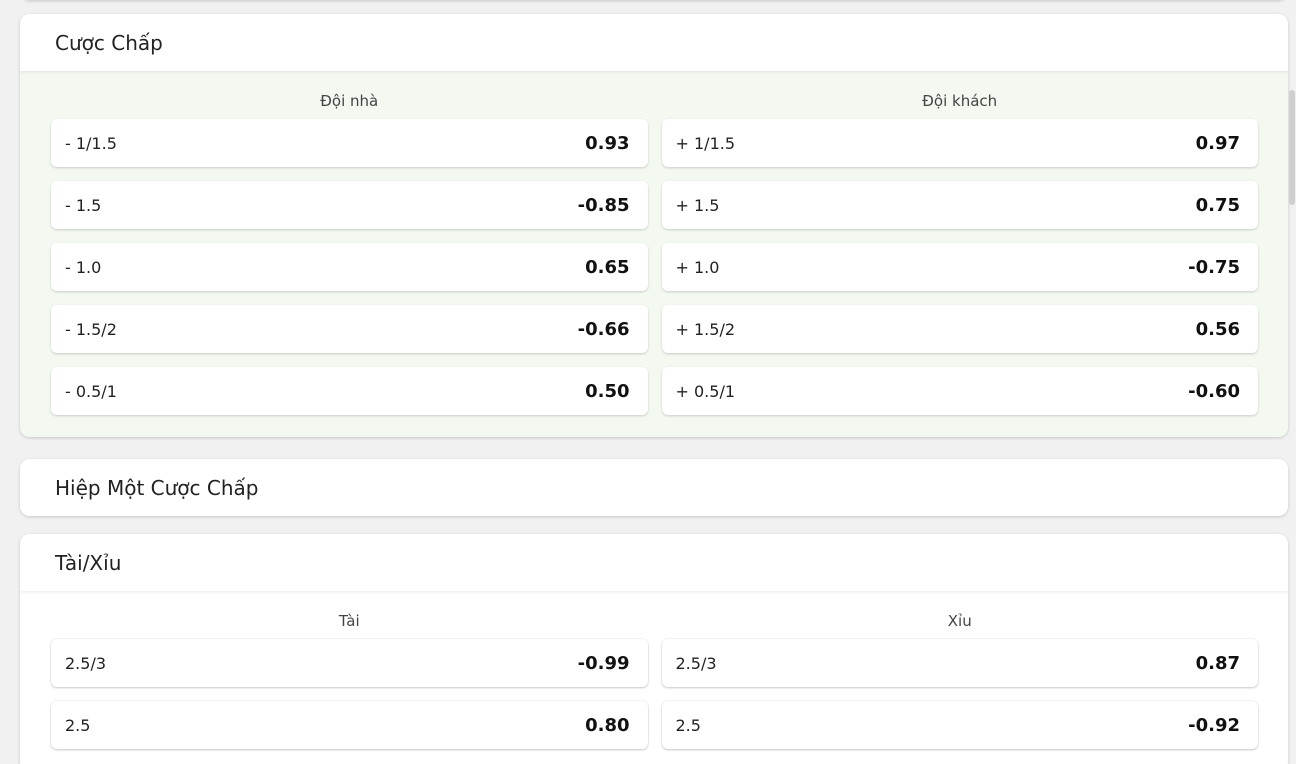  Describe the element at coordinates (654, 562) in the screenshot. I see `over-under-header: Tài/Xỉu` at that location.